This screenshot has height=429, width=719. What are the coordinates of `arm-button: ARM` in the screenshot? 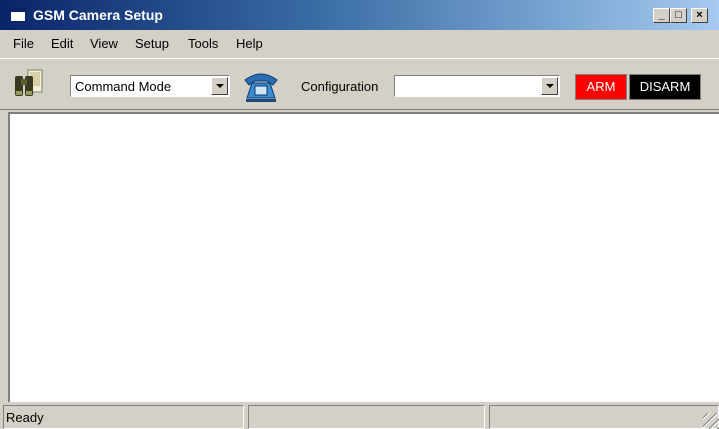 It's located at (601, 87).